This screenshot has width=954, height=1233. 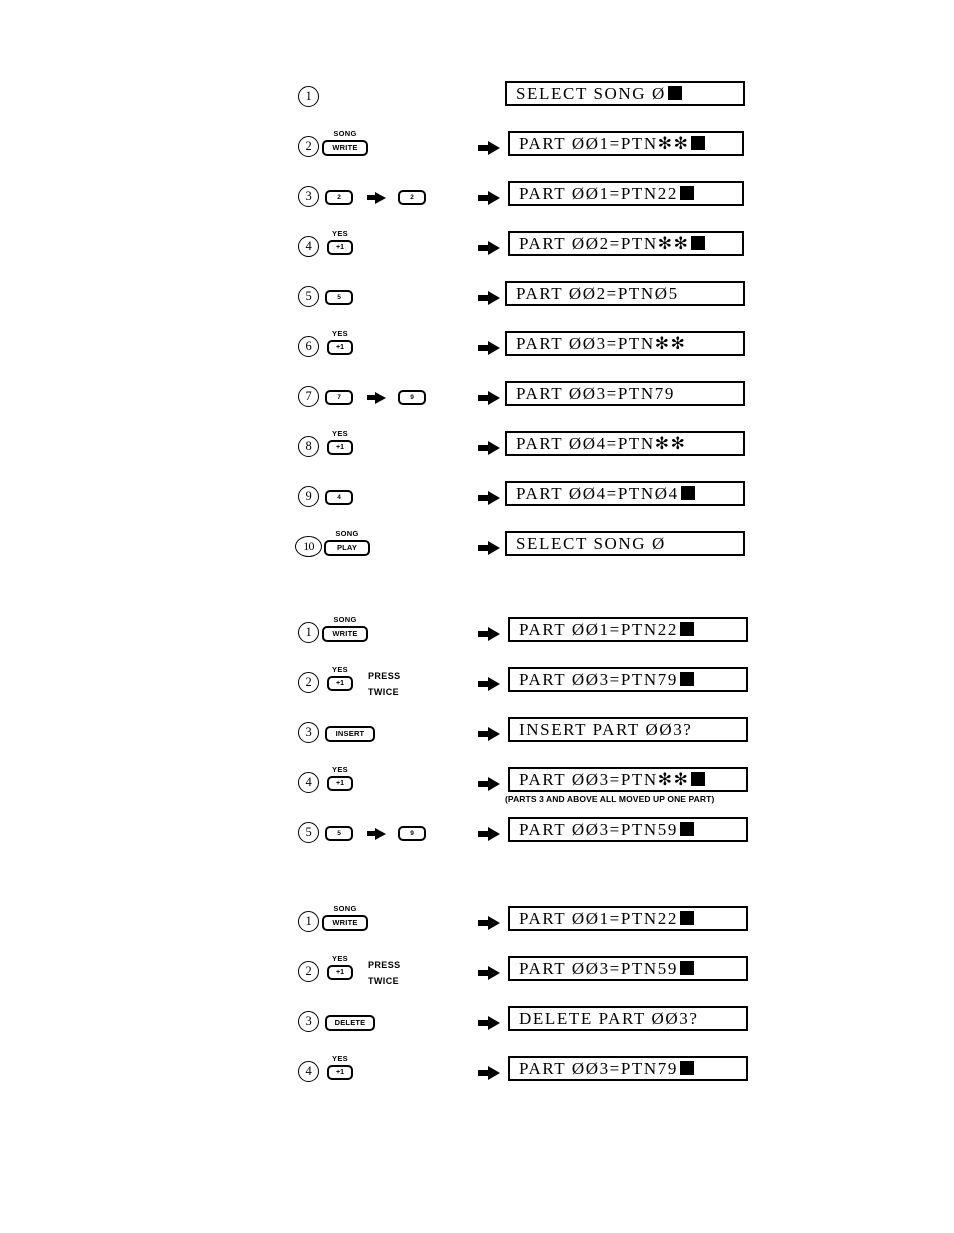 I want to click on lcd-display: PART ØØ2=PTNØ5, so click(x=625, y=293).